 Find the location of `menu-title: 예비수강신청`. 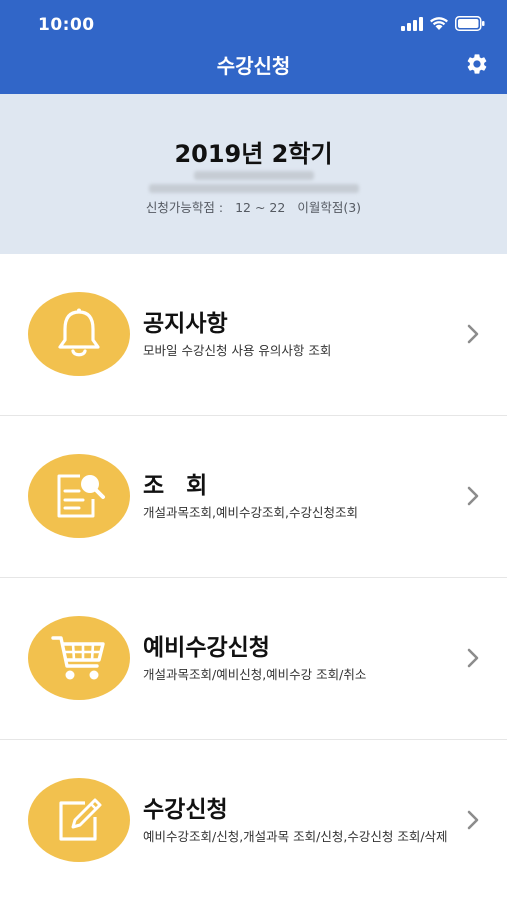

menu-title: 예비수강신청 is located at coordinates (206, 648).